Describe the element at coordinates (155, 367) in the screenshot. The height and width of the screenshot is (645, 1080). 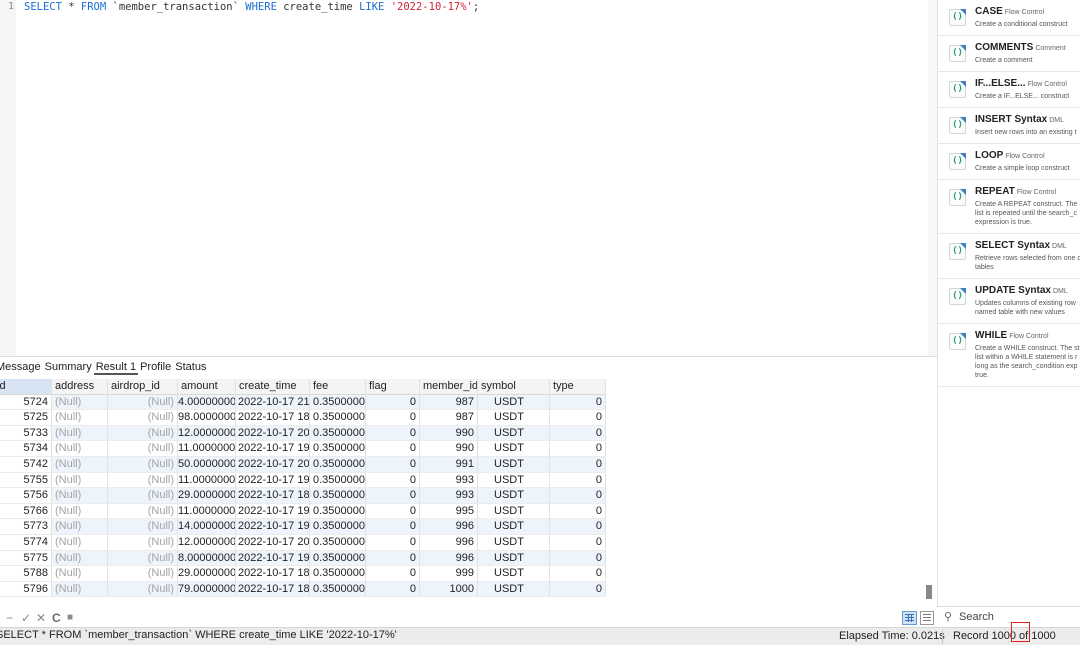
I see `tab-profile: Profile` at that location.